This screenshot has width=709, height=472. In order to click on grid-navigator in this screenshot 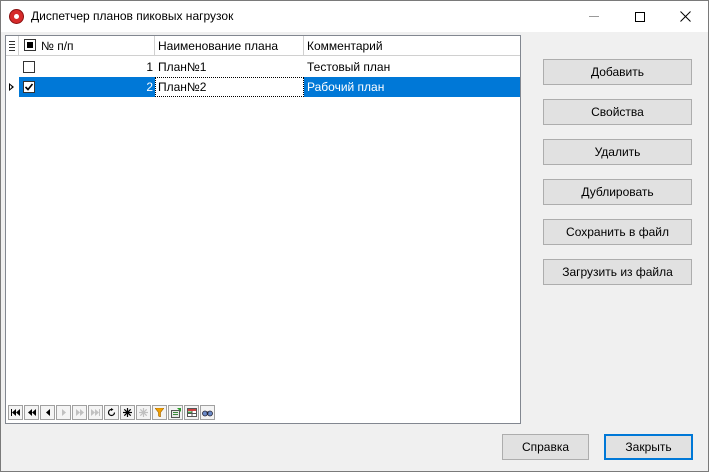, I will do `click(111, 413)`.